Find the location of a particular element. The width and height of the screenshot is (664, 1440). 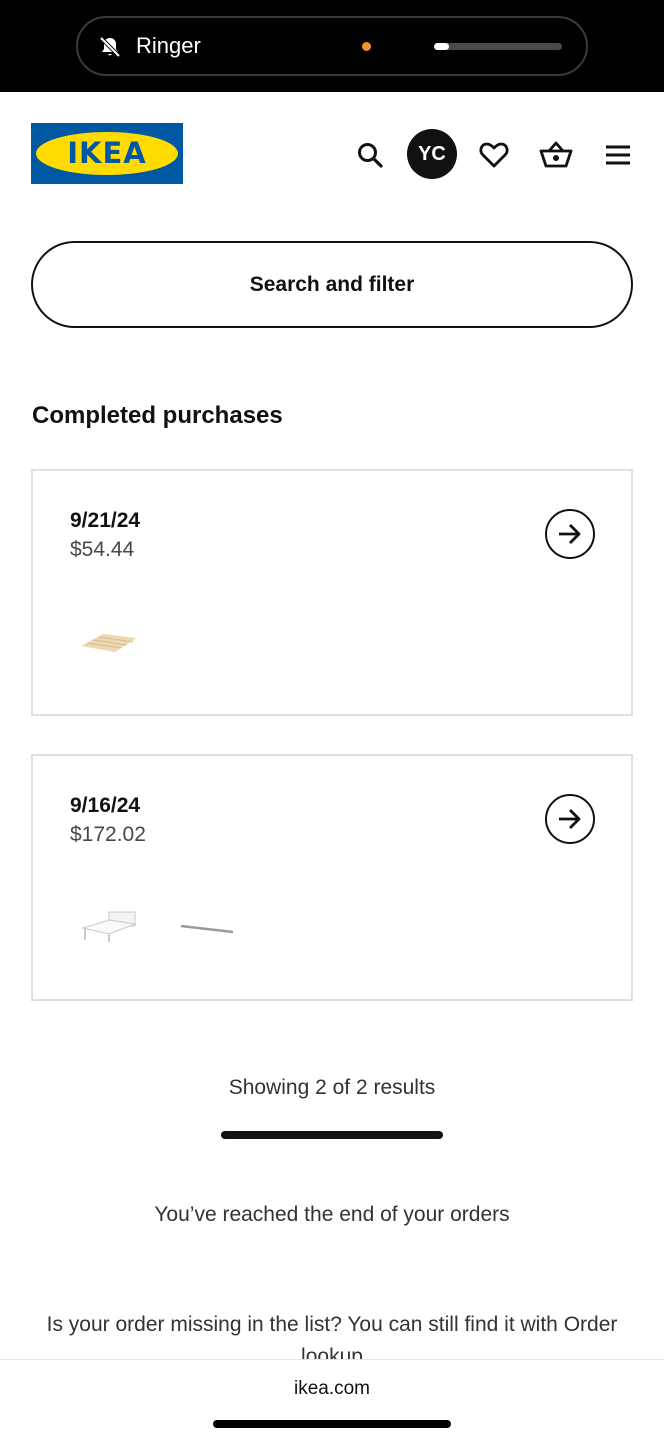

home-indicator is located at coordinates (332, 1424).